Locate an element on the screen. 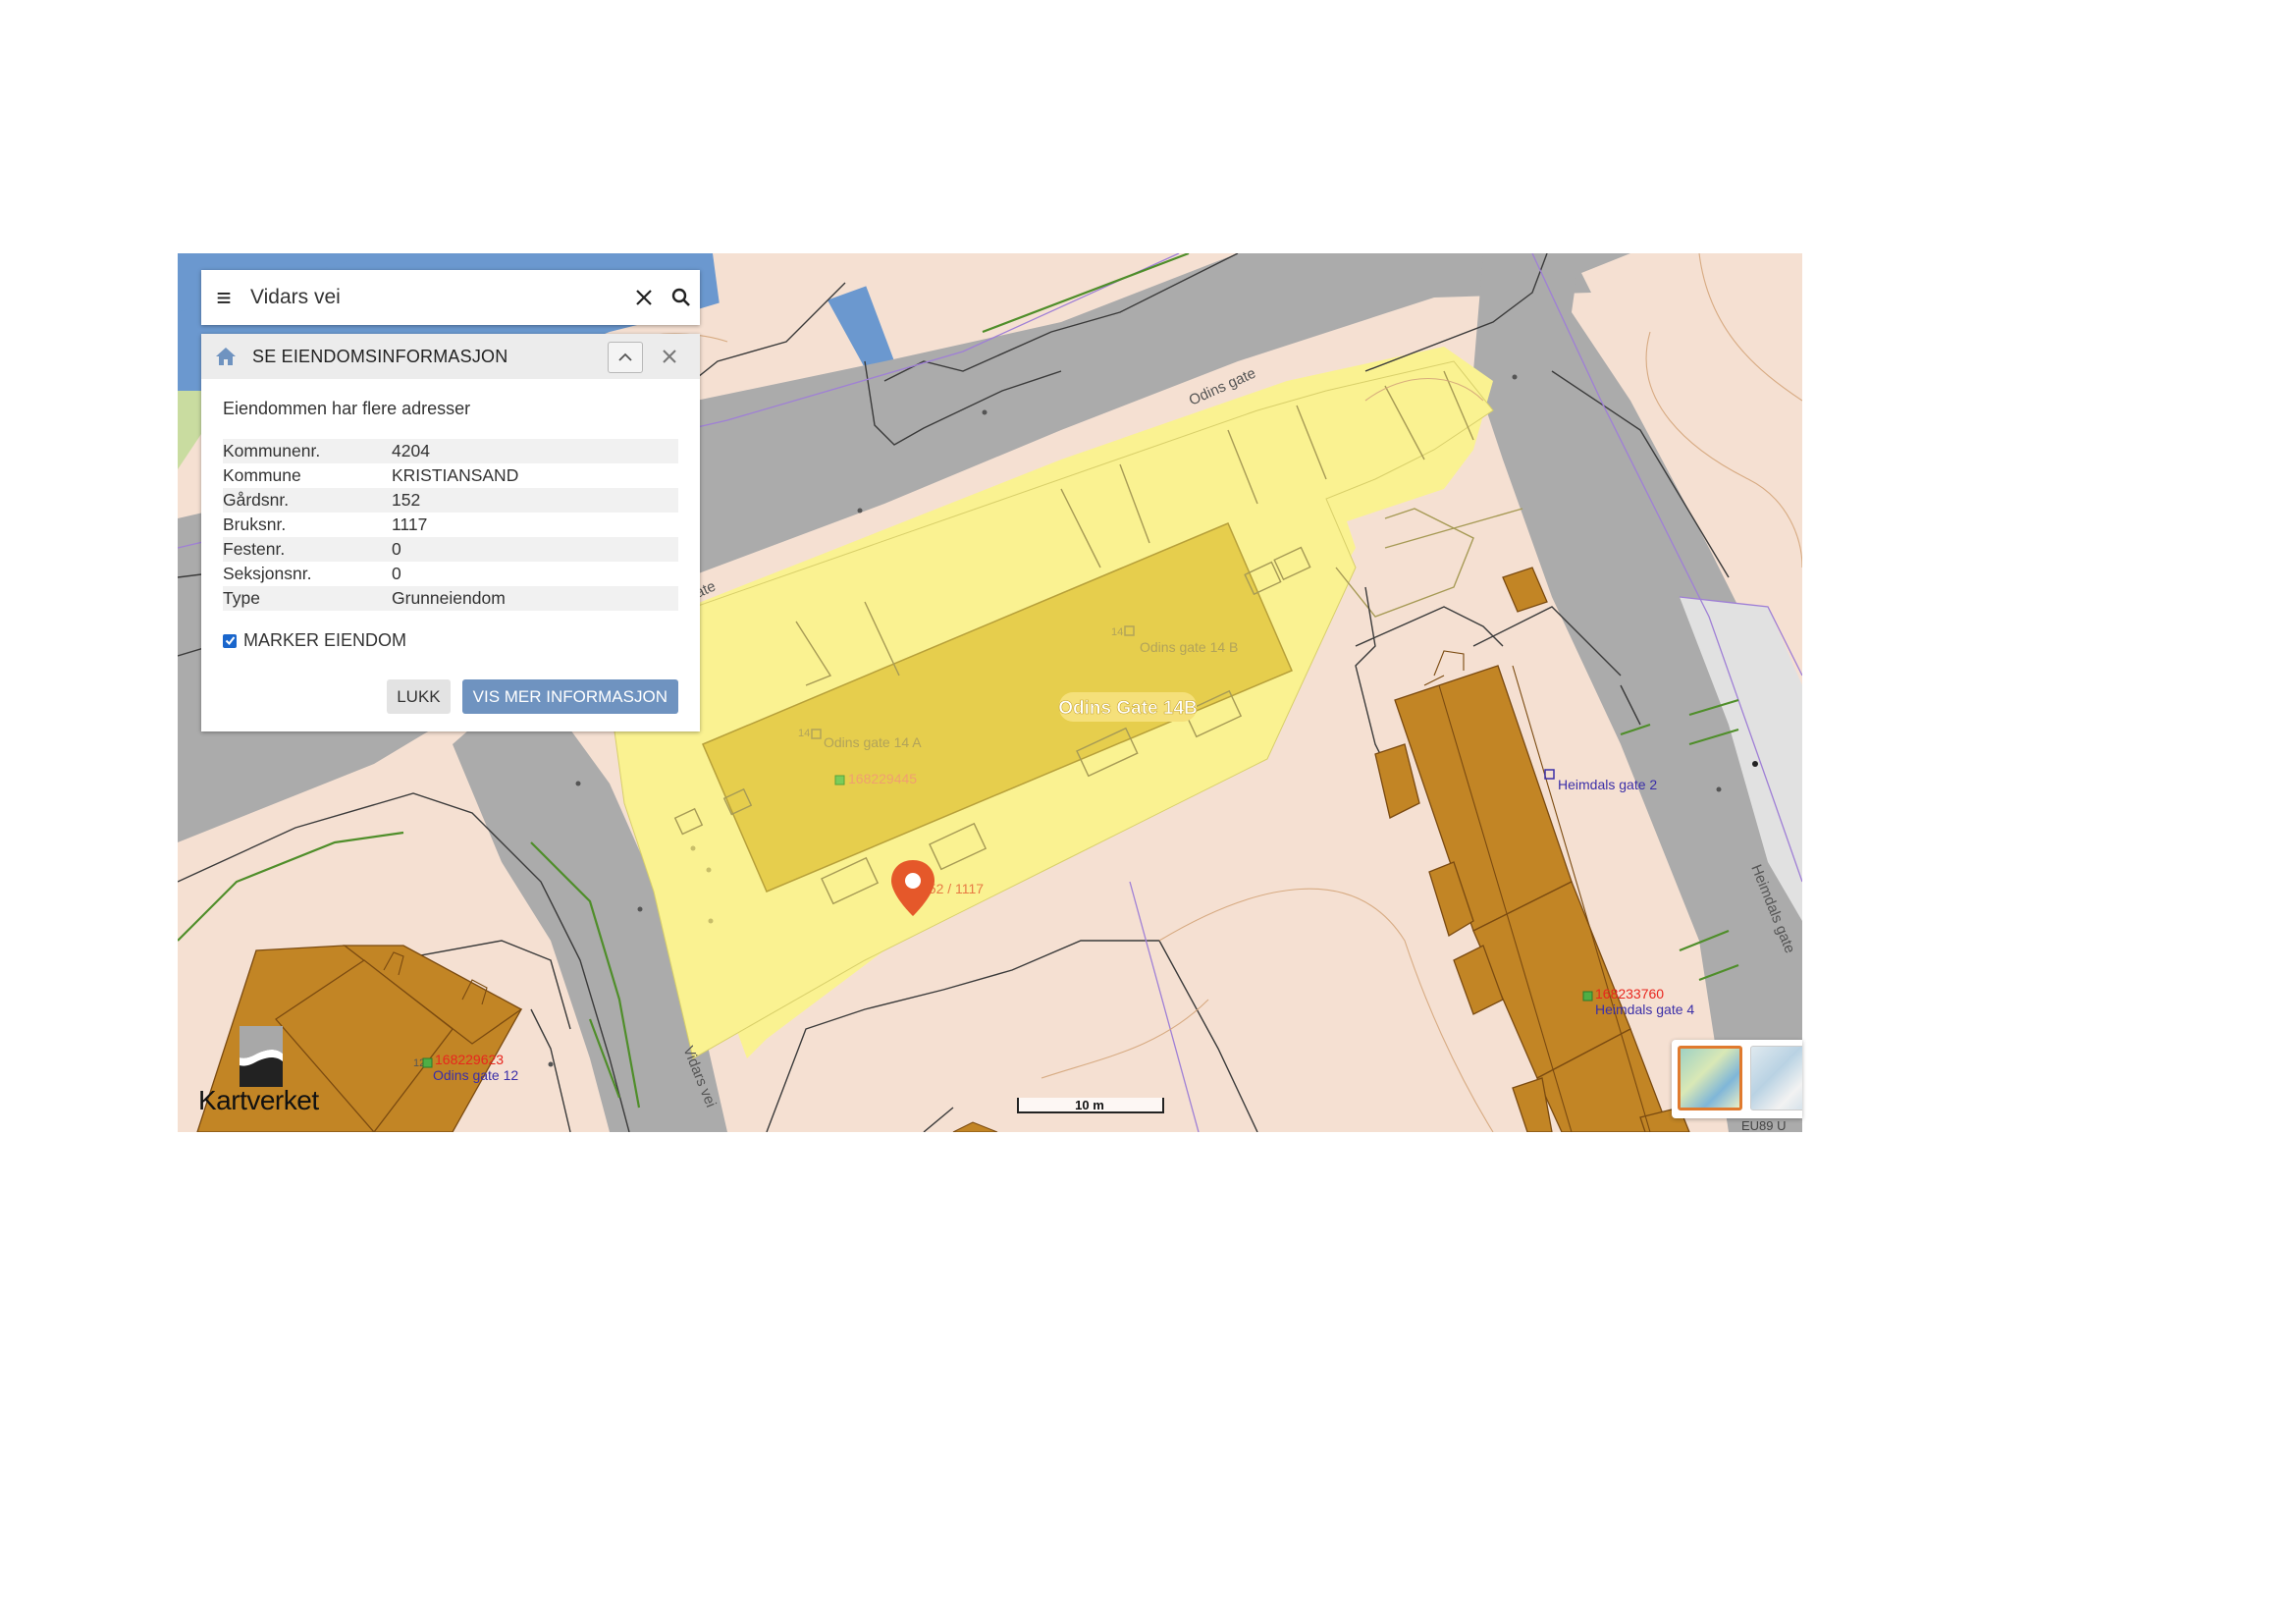 This screenshot has height=1624, width=2296. scale-bar: 10 m is located at coordinates (1090, 1102).